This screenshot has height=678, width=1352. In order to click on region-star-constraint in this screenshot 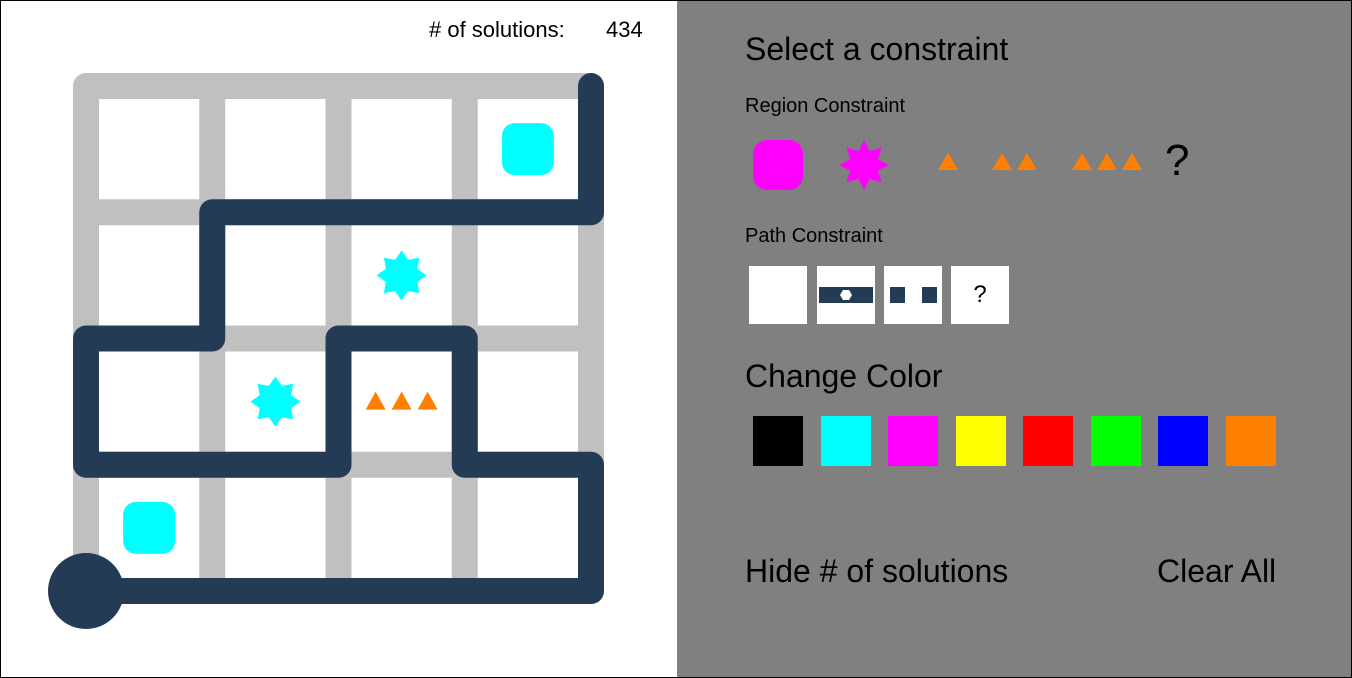, I will do `click(864, 165)`.